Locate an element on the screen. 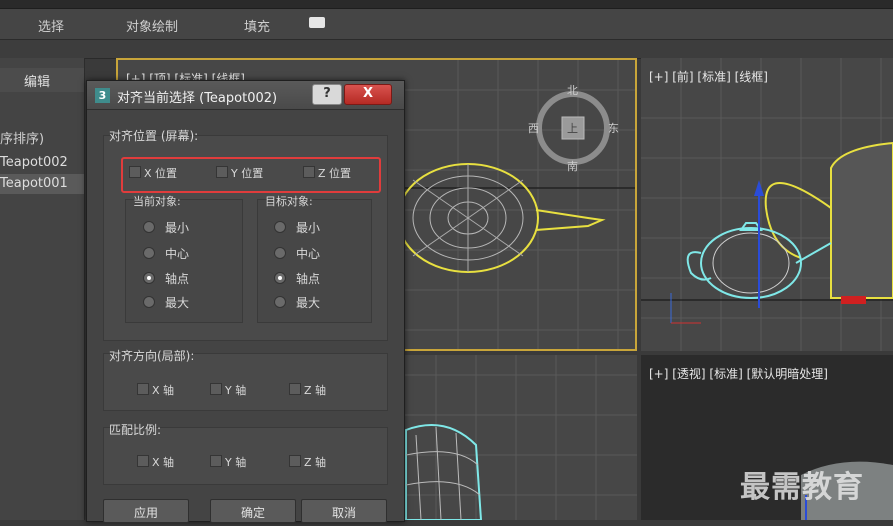 The image size is (893, 526). edit-menu: 编辑 is located at coordinates (37, 80).